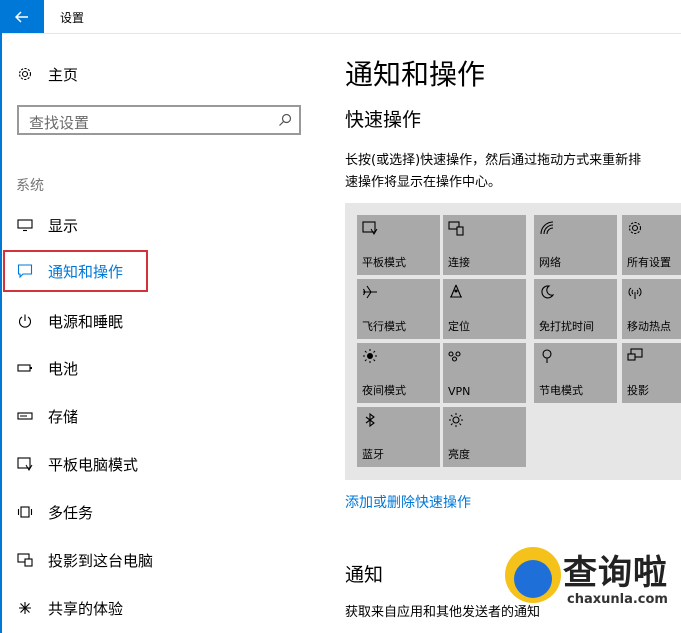 Image resolution: width=681 pixels, height=633 pixels. Describe the element at coordinates (75, 271) in the screenshot. I see `highlight-annotation` at that location.